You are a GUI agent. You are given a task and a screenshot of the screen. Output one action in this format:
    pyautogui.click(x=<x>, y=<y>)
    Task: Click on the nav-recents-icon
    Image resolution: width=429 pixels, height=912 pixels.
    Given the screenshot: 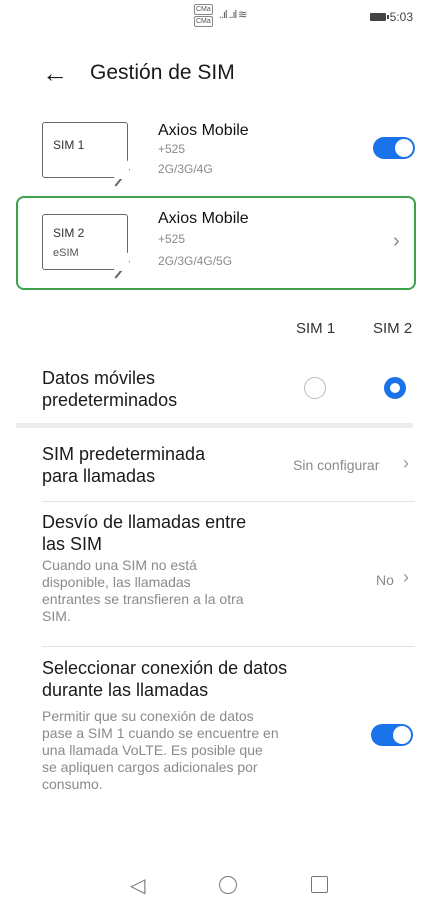 What is the action you would take?
    pyautogui.click(x=319, y=884)
    